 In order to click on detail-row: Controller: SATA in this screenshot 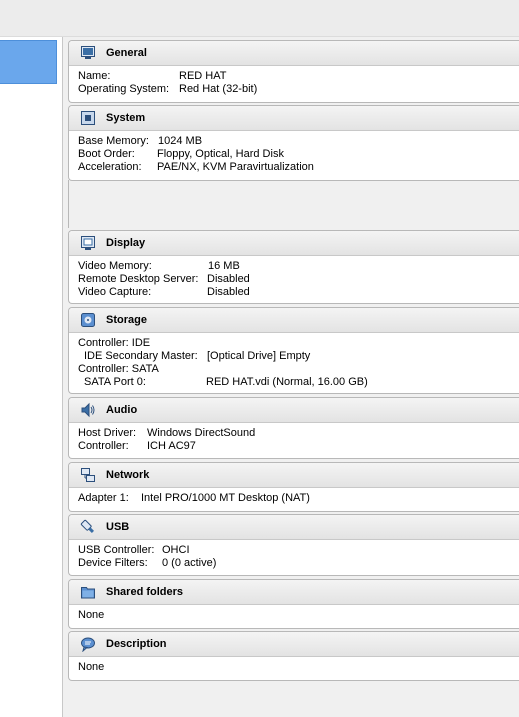, I will do `click(118, 369)`.